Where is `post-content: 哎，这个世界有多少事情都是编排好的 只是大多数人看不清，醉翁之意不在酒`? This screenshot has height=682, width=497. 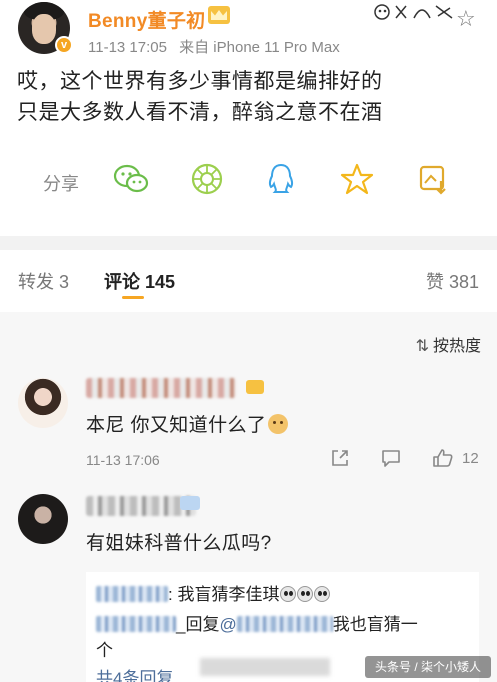 post-content: 哎，这个世界有多少事情都是编排好的 只是大多数人看不清，醉翁之意不在酒 is located at coordinates (200, 97).